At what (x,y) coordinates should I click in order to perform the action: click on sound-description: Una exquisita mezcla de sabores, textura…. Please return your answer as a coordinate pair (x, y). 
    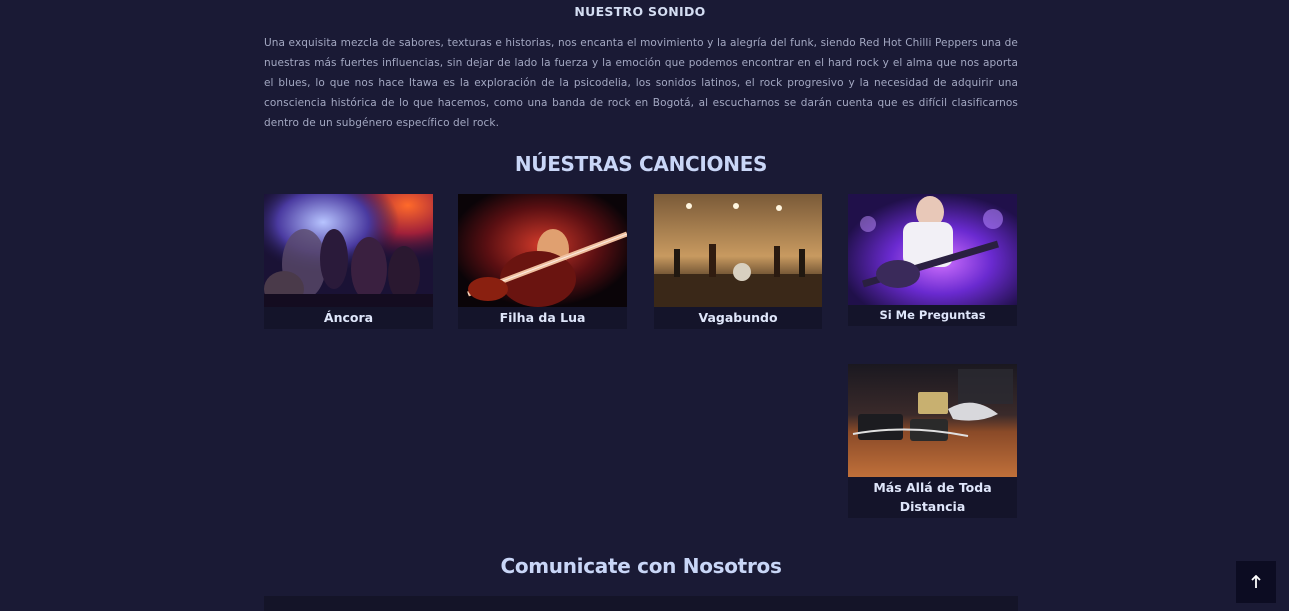
    Looking at the image, I should click on (641, 83).